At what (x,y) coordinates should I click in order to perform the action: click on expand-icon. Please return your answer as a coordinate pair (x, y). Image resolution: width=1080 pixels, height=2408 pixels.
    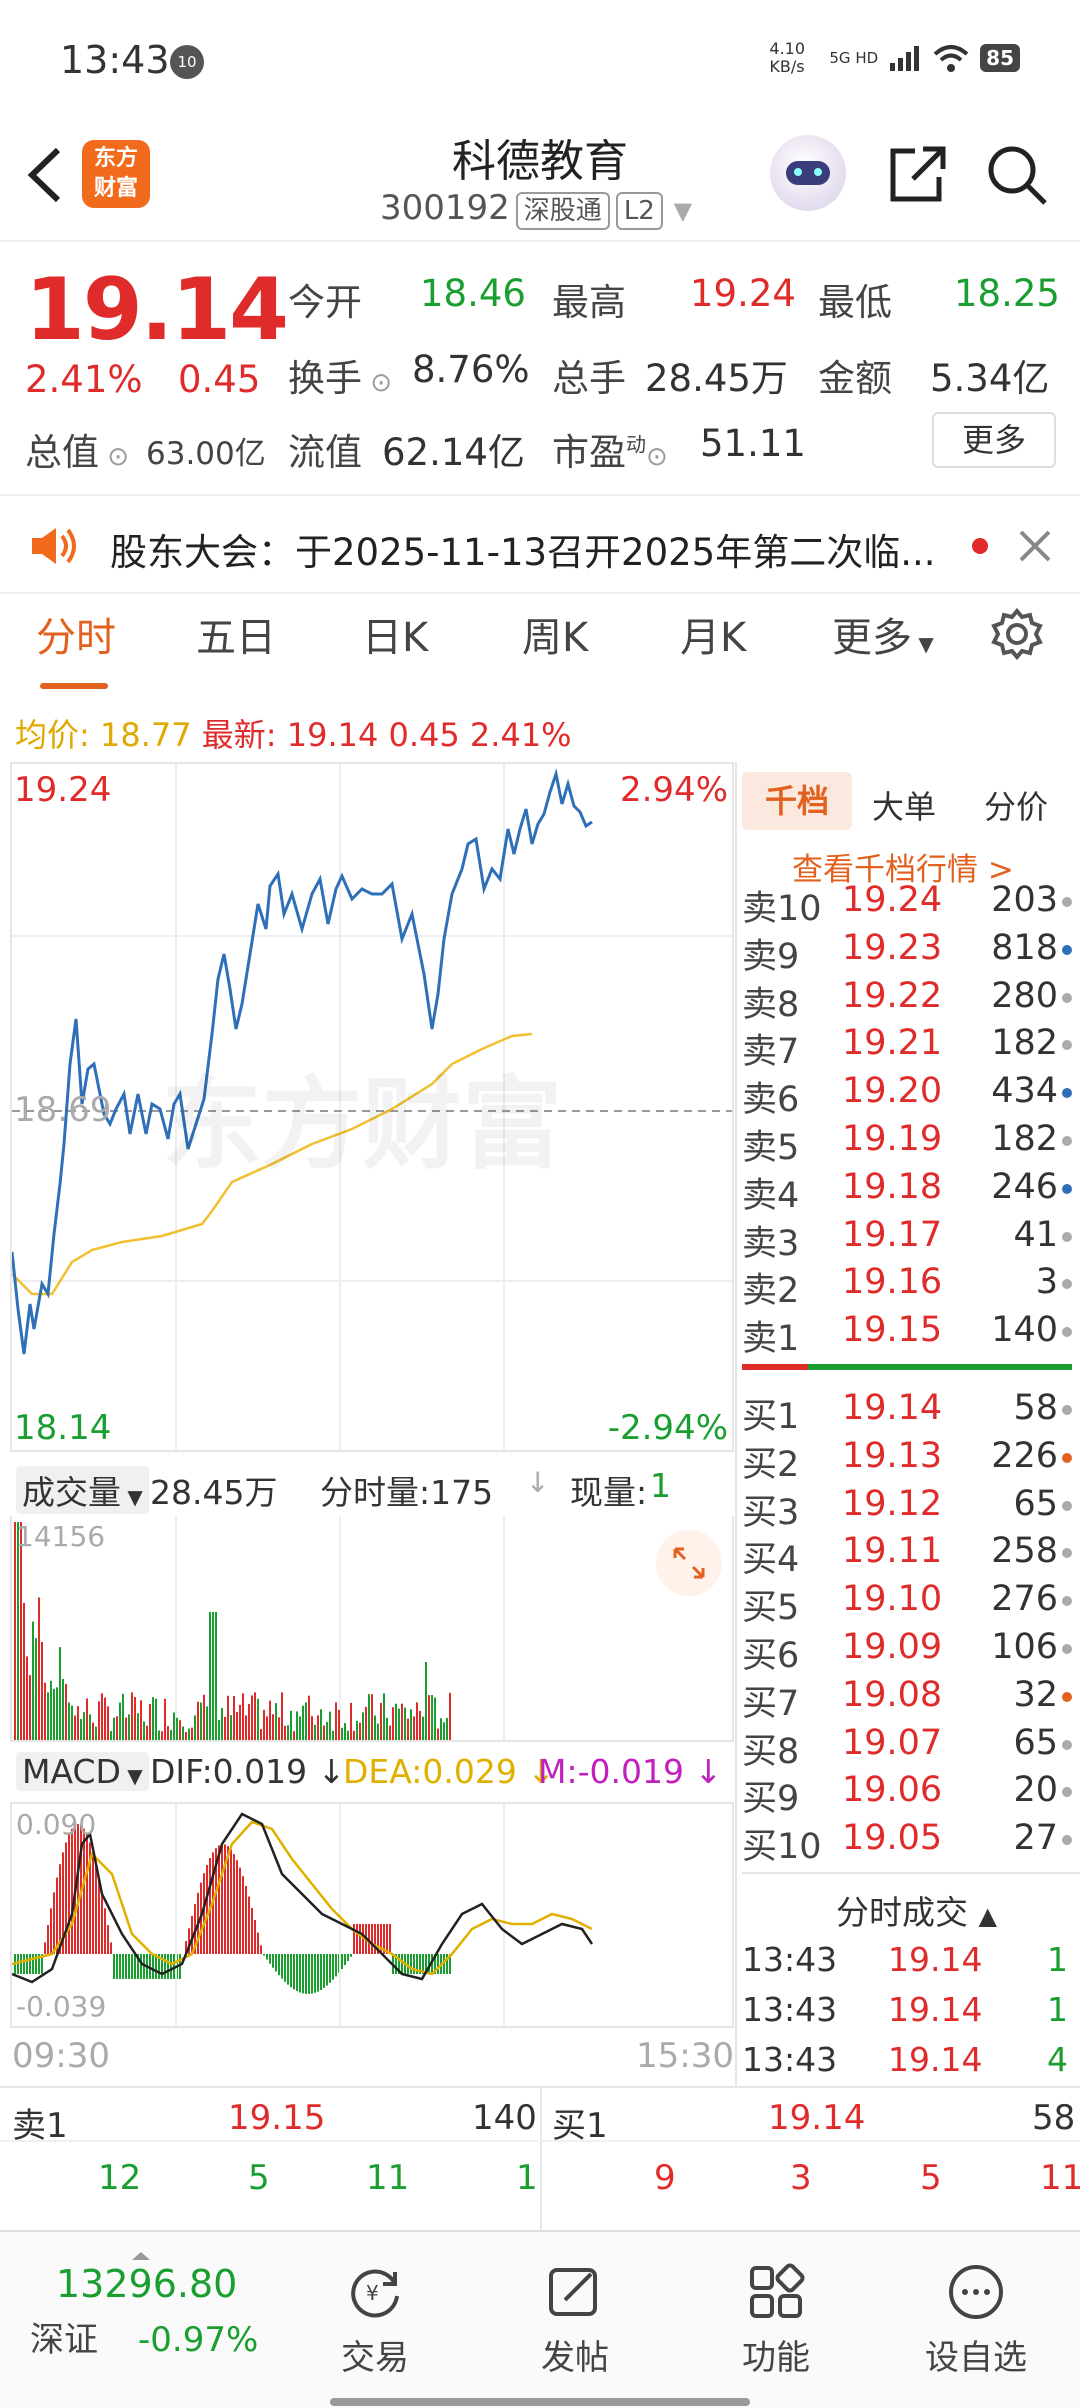
    Looking at the image, I should click on (689, 1563).